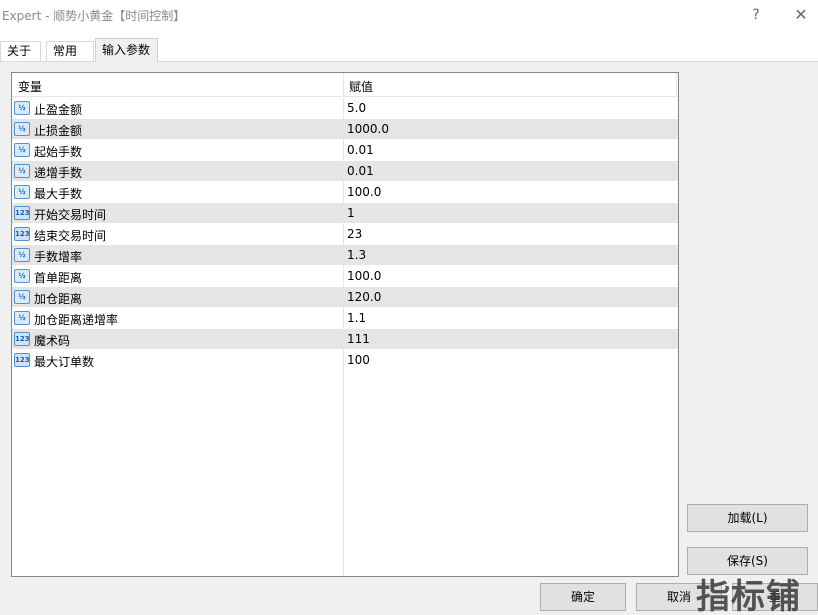 This screenshot has width=818, height=615. Describe the element at coordinates (52, 341) in the screenshot. I see `parameter-name: 魔术码` at that location.